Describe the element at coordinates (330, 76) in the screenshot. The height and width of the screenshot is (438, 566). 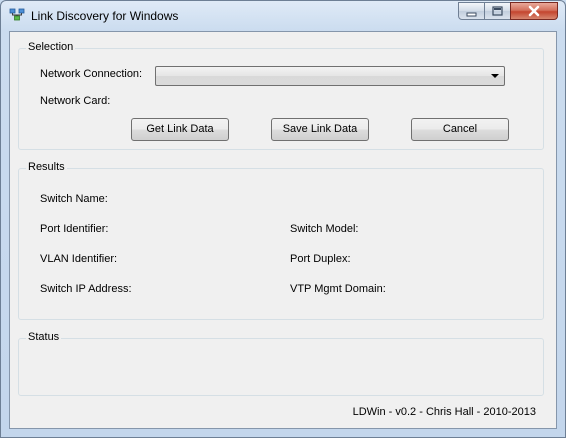
I see `network-connection-dropdown` at that location.